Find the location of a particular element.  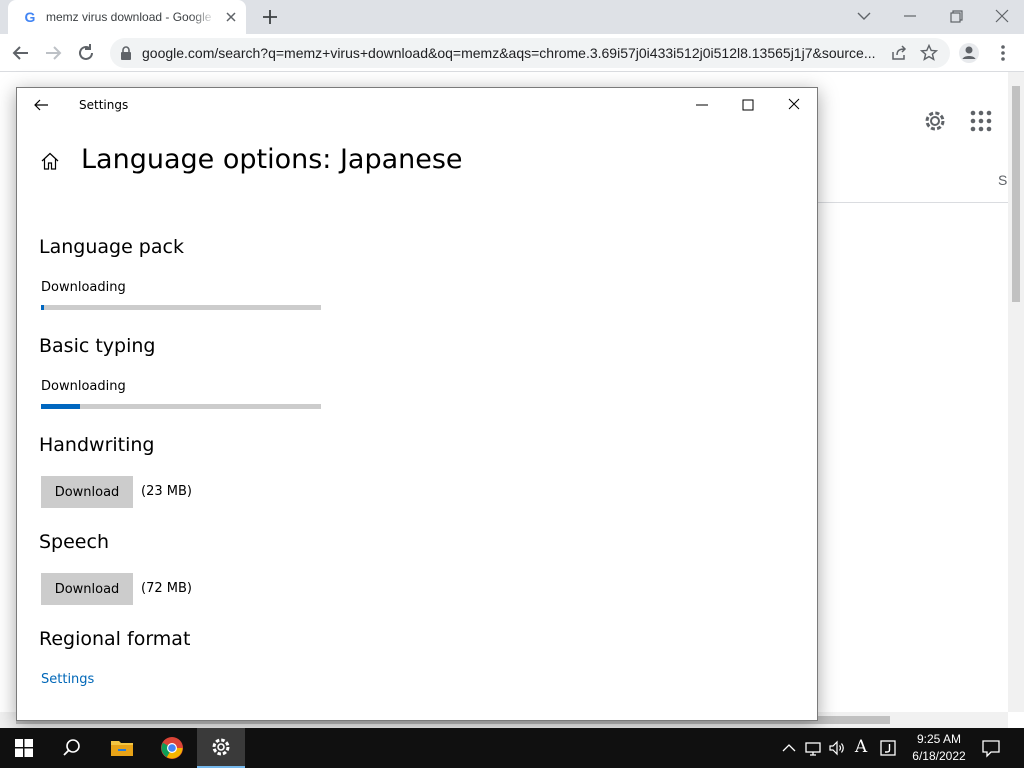

folder-icon is located at coordinates (122, 748).